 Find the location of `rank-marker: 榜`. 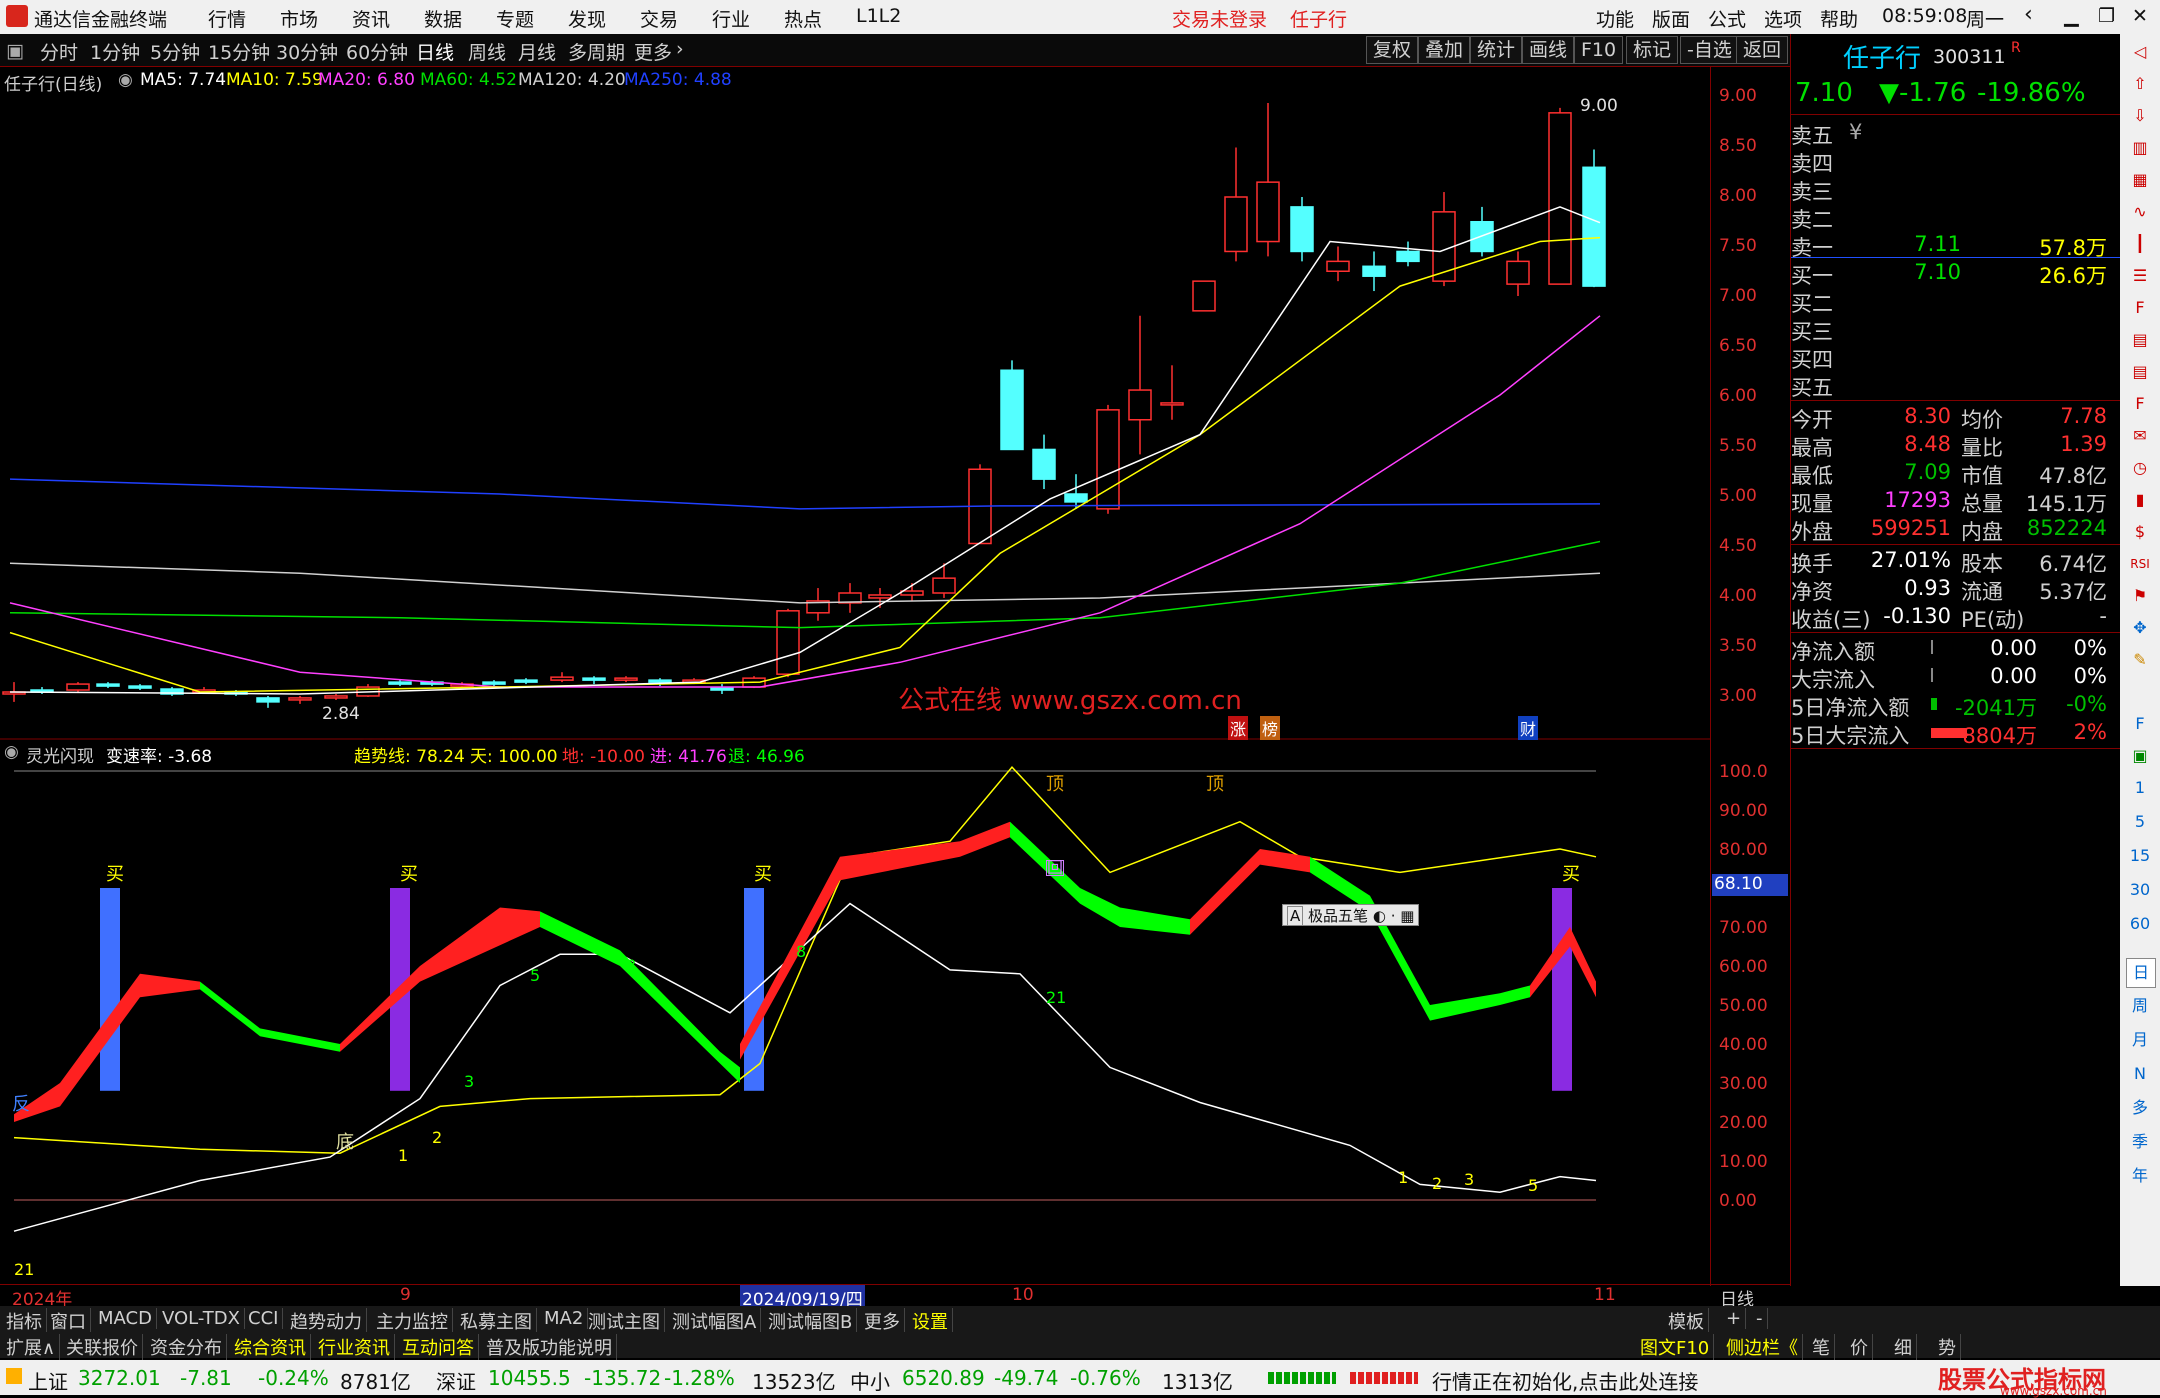

rank-marker: 榜 is located at coordinates (1270, 728).